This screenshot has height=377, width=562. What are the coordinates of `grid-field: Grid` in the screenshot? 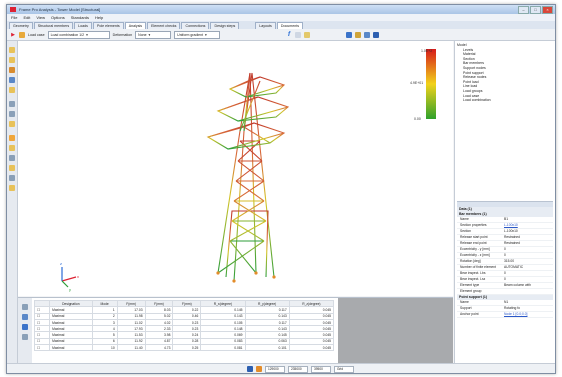 It's located at (344, 369).